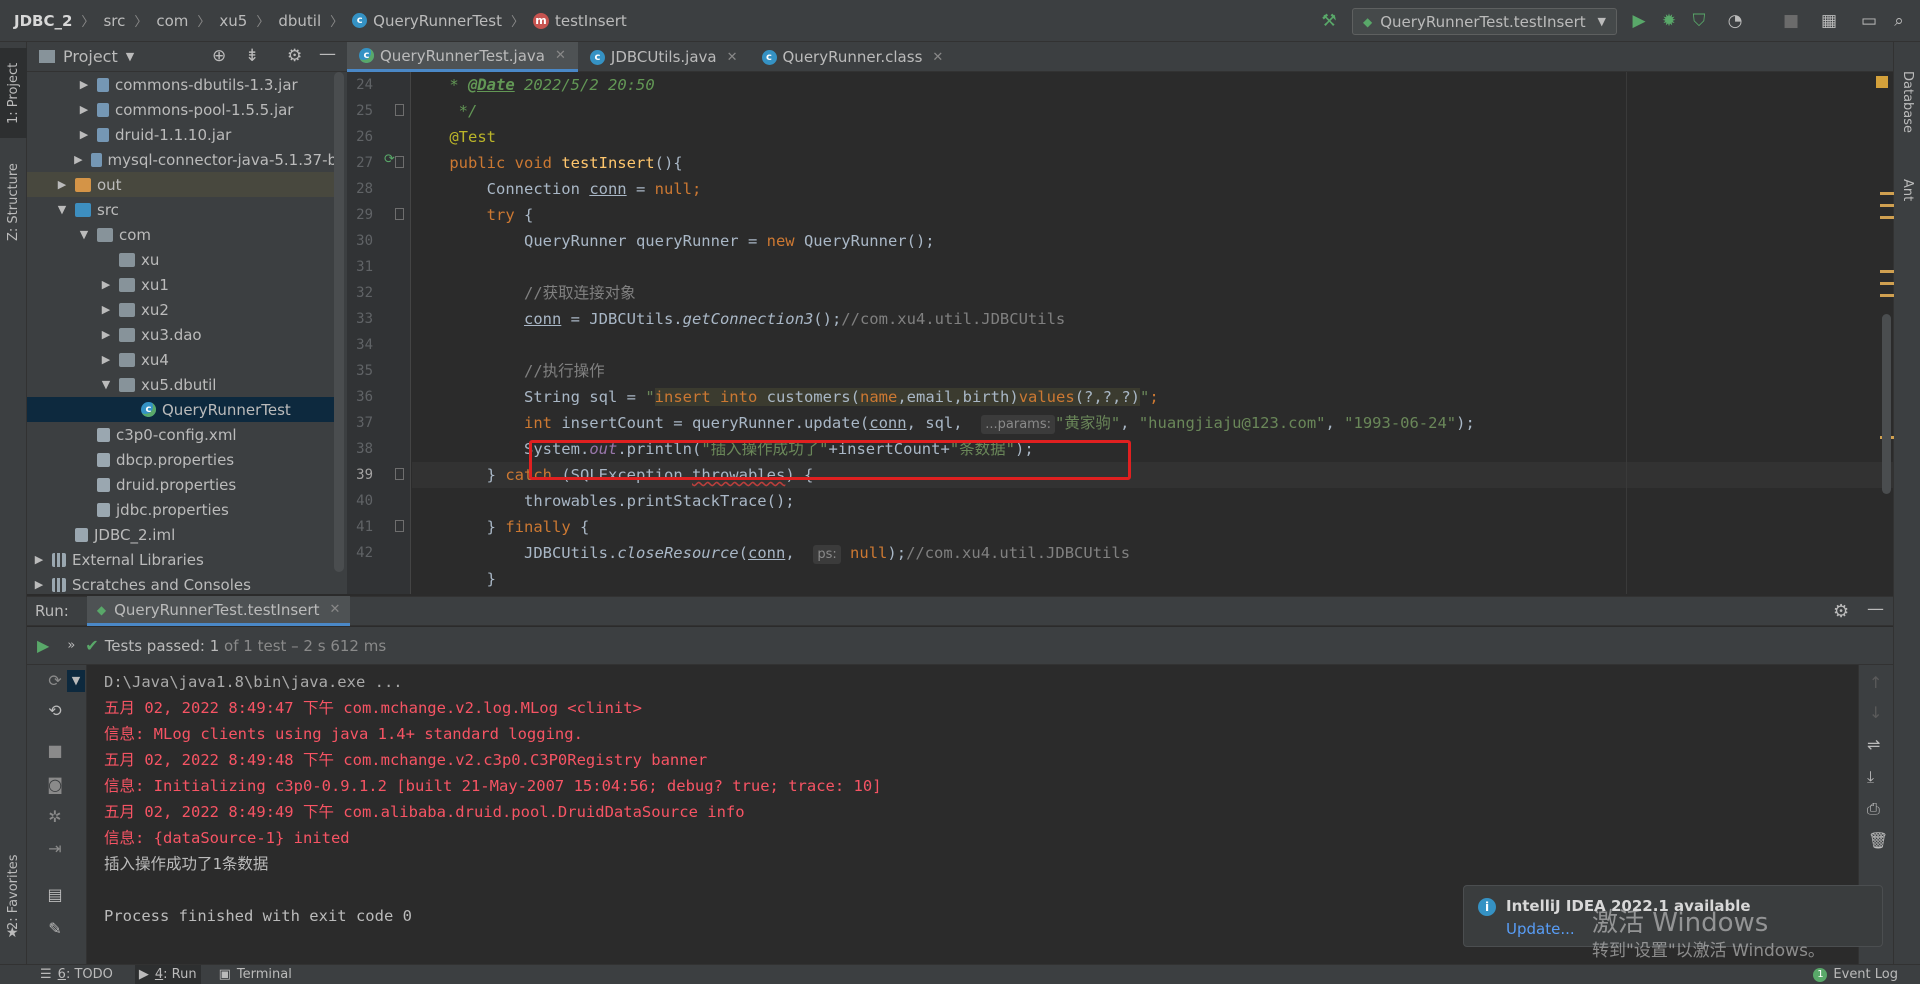 The image size is (1920, 984). I want to click on todo-tool-button: ☰ 6: TODO, so click(76, 974).